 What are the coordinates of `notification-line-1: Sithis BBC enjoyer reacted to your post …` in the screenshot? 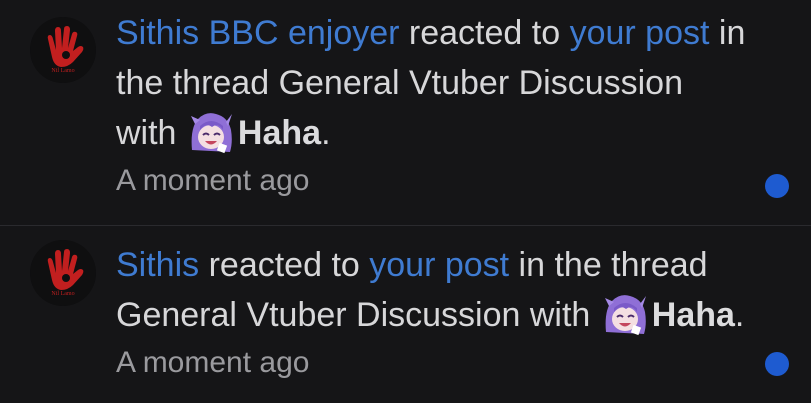 It's located at (449, 33).